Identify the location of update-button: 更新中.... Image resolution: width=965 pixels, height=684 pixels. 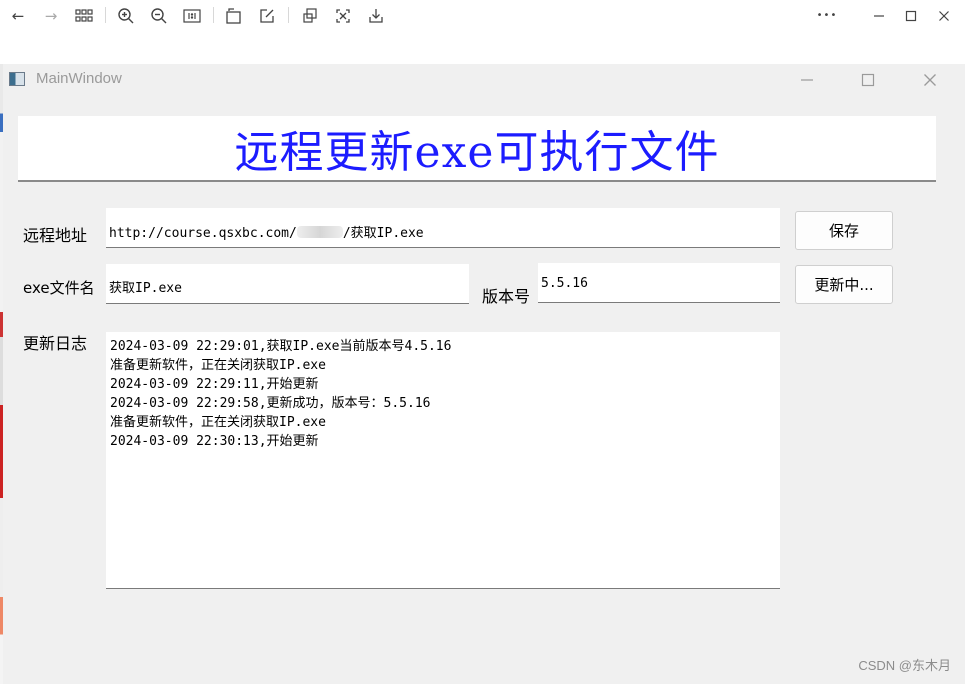
(844, 284).